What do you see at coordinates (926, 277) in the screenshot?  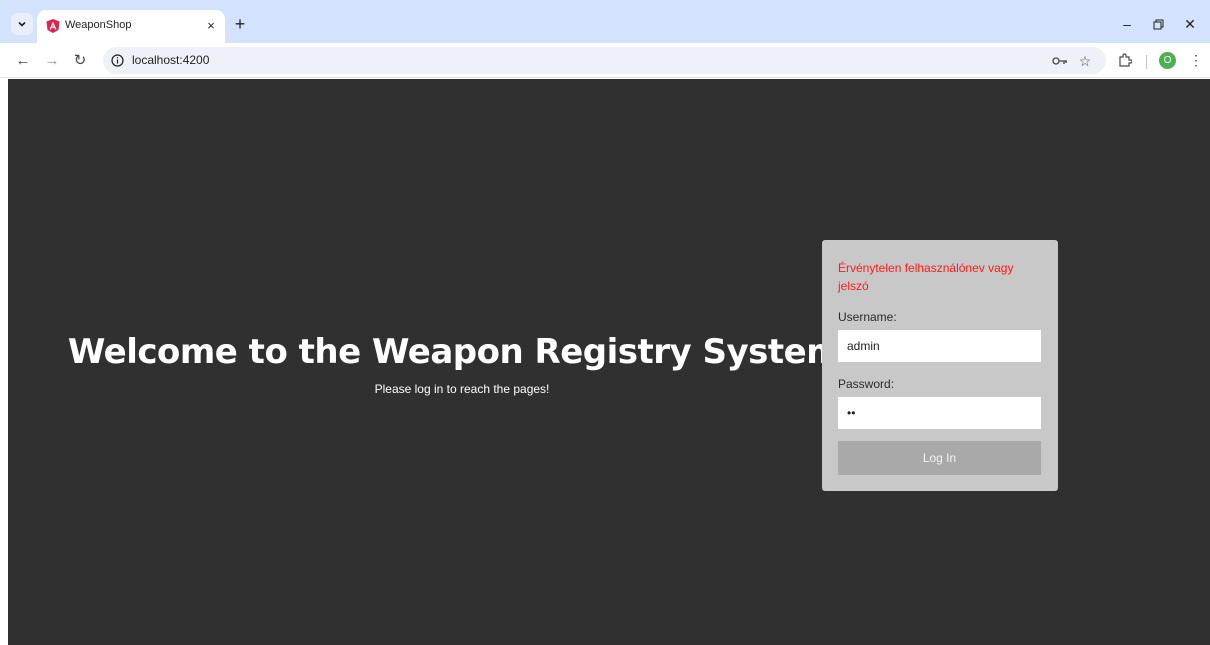 I see `login-error-message: Érvénytelen felhasználónev vagy jelszó` at bounding box center [926, 277].